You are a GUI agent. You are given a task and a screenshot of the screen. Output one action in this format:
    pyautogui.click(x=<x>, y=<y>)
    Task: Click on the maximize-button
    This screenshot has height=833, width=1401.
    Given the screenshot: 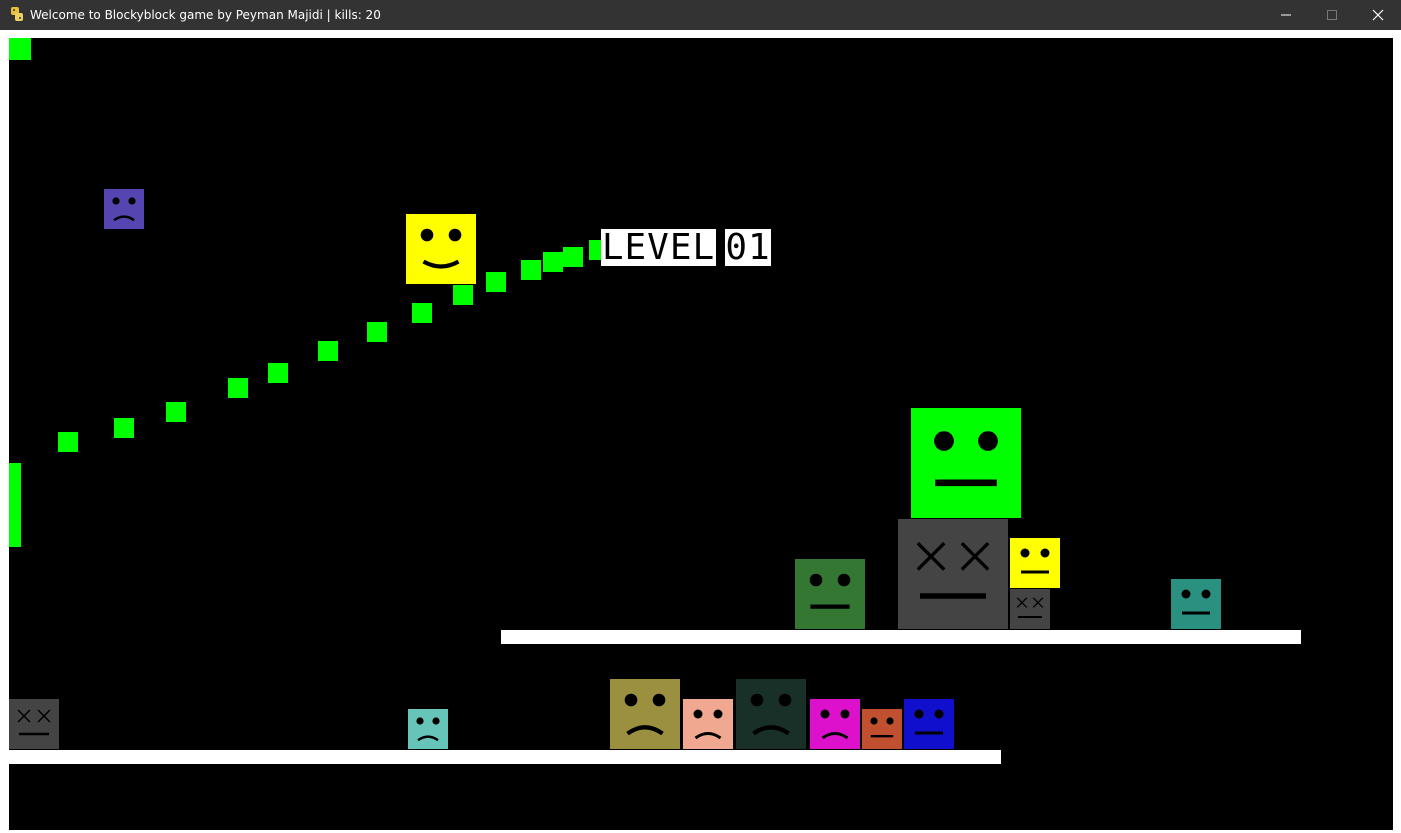 What is the action you would take?
    pyautogui.click(x=1332, y=15)
    